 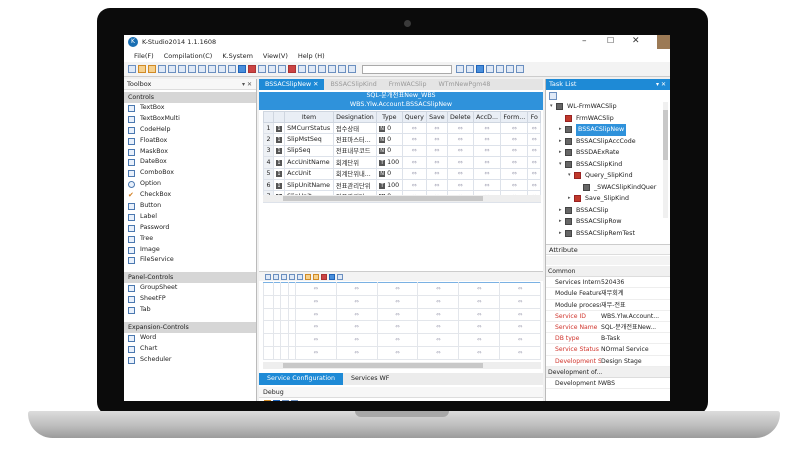 I want to click on toolbox-item-codehelp: CodeHelp, so click(x=190, y=130).